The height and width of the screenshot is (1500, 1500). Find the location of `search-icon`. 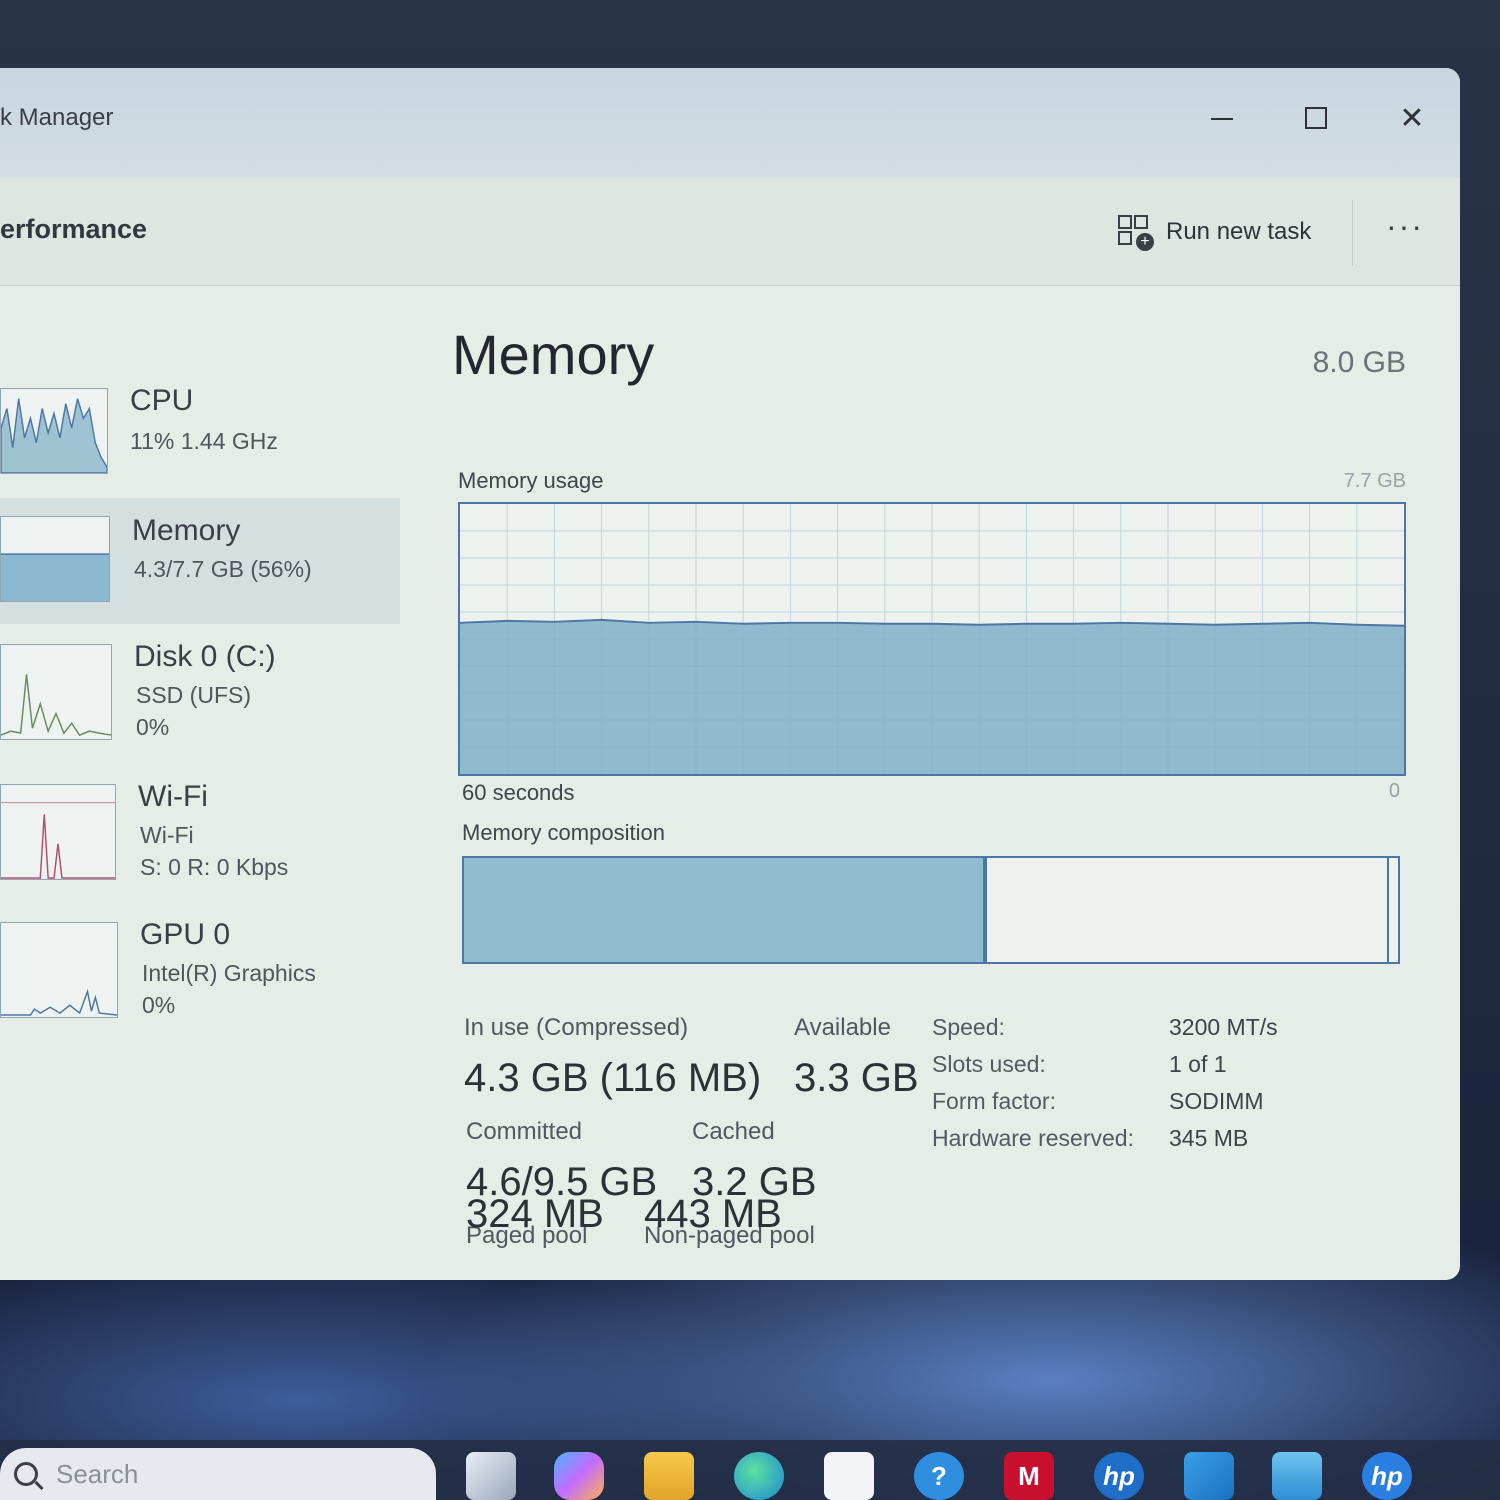

search-icon is located at coordinates (26, 1474).